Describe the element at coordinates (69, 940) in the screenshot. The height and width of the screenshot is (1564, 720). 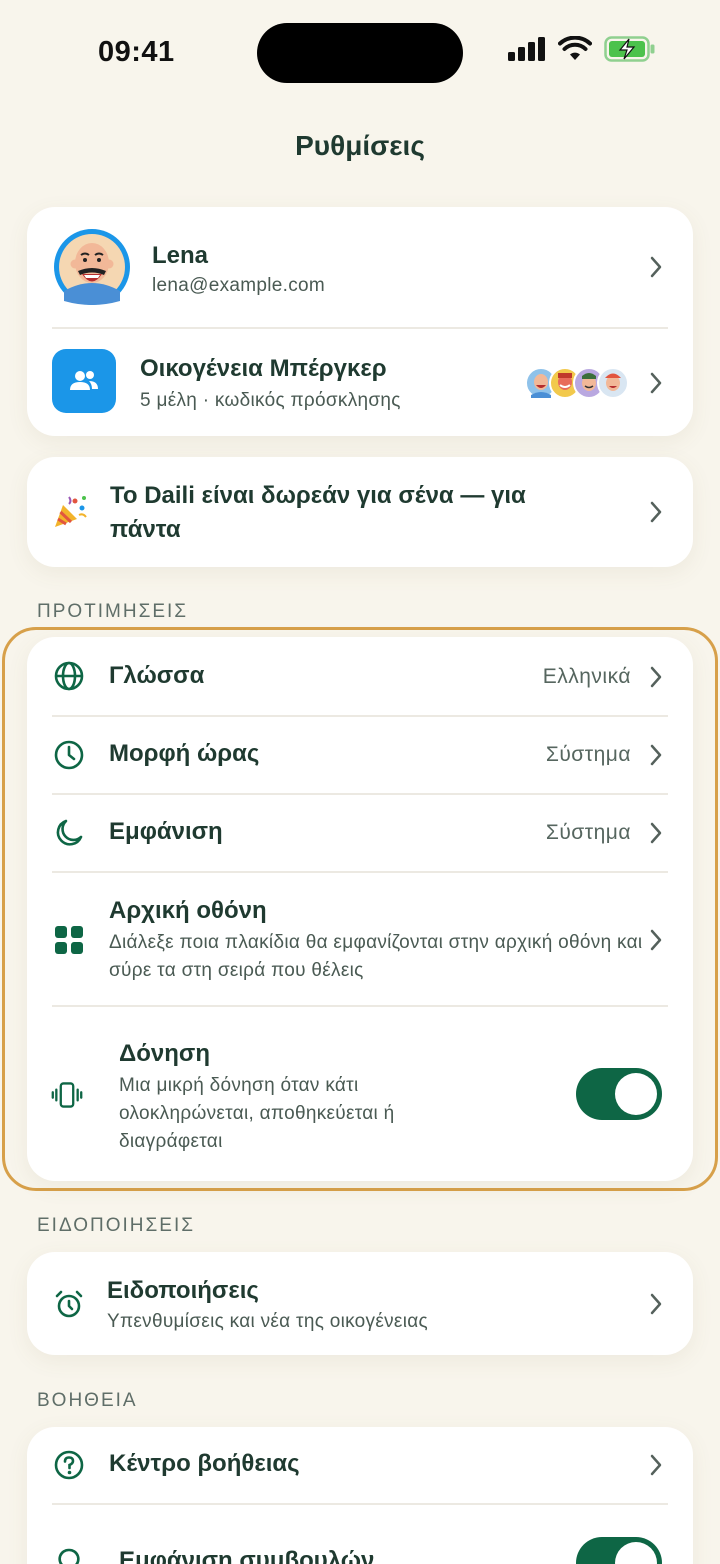
I see `grid-icon` at that location.